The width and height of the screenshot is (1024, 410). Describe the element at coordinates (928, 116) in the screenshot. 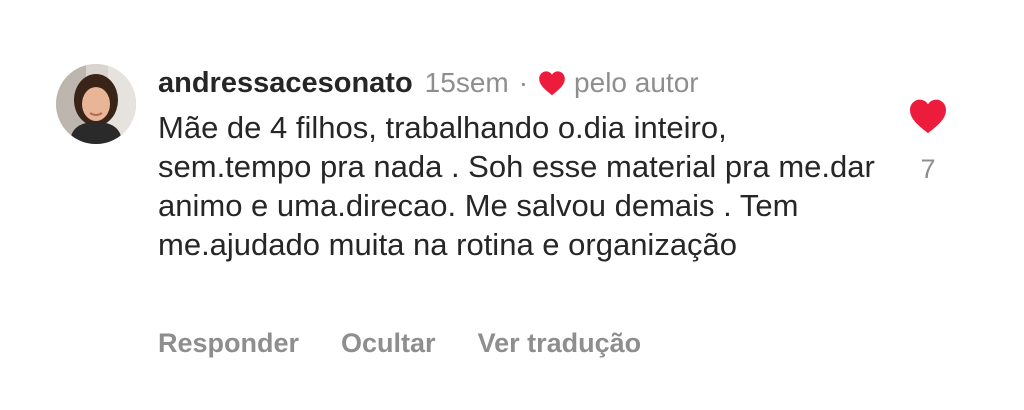

I see `like-heart-icon` at that location.